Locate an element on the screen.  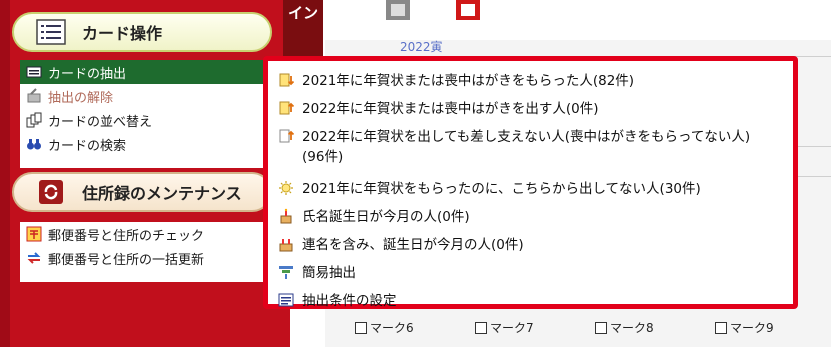
popup-item-birthday-name: 氏名誕生日が今月の人(0件) is located at coordinates (374, 217).